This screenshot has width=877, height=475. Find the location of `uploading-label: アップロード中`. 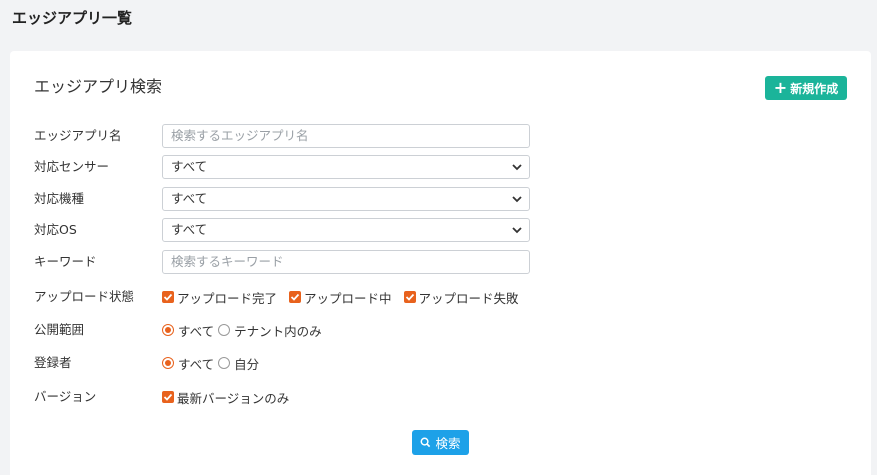

uploading-label: アップロード中 is located at coordinates (348, 298).